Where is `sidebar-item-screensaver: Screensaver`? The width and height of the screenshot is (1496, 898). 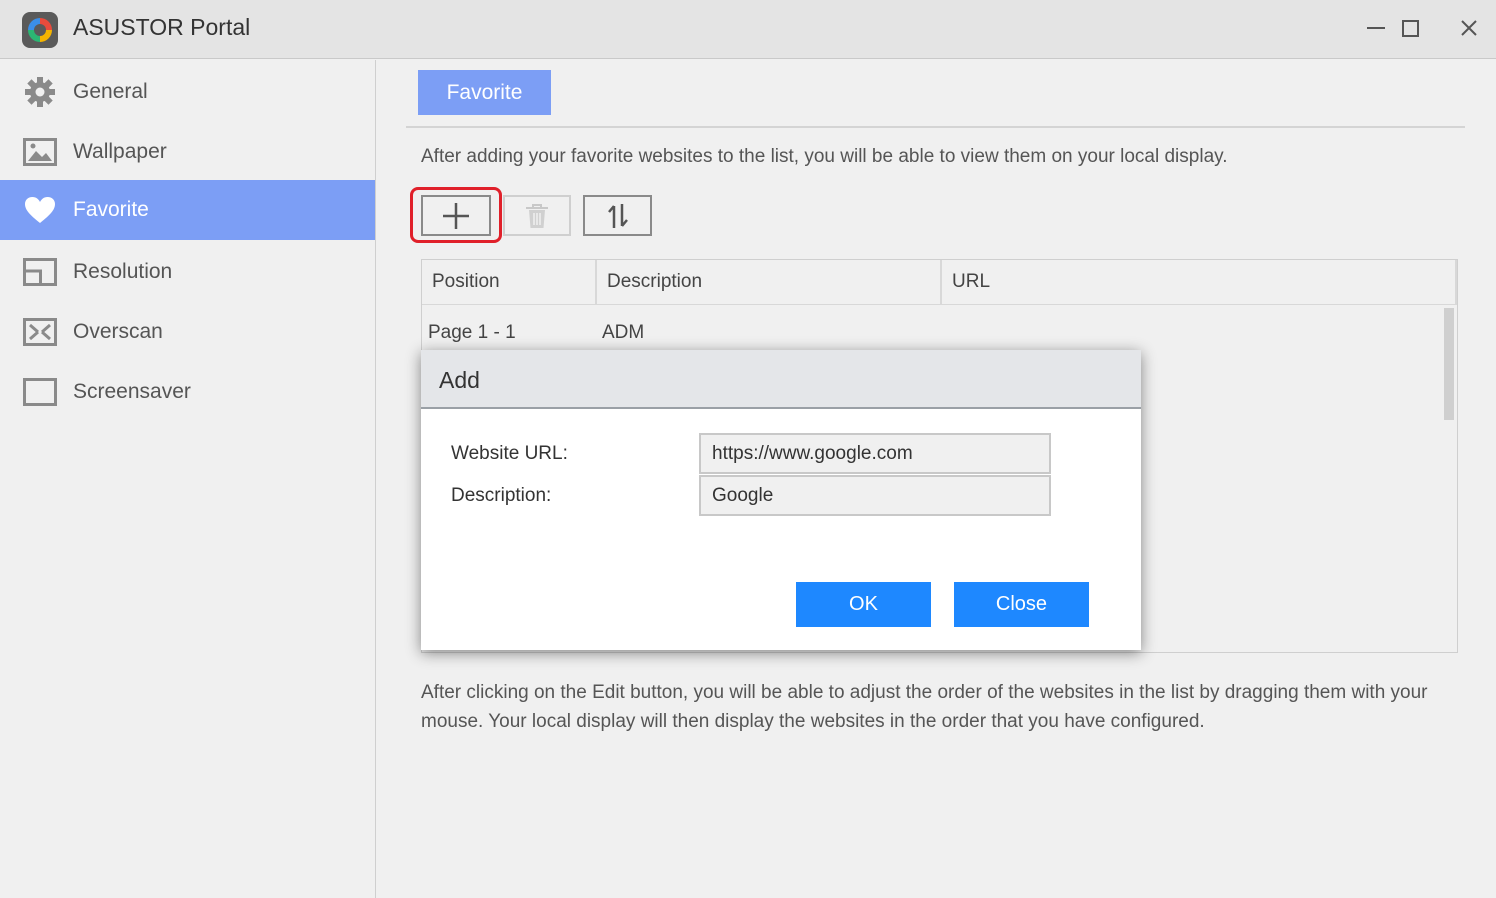 sidebar-item-screensaver: Screensaver is located at coordinates (187, 392).